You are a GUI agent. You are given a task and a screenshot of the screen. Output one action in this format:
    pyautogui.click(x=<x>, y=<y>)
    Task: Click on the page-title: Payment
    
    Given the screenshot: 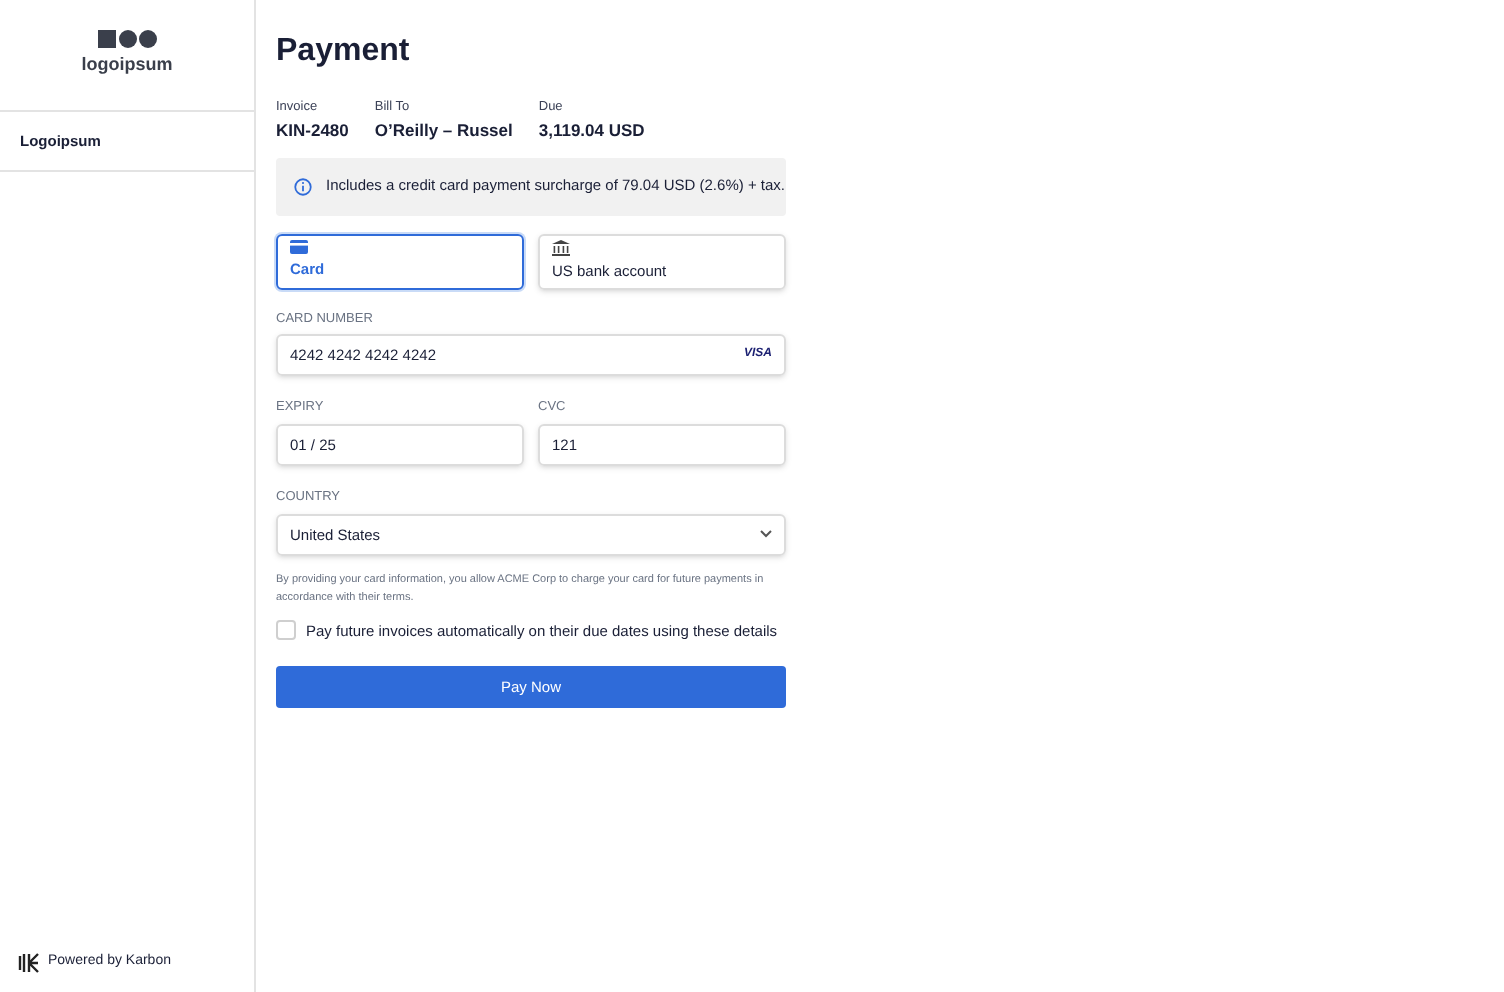 What is the action you would take?
    pyautogui.click(x=344, y=52)
    